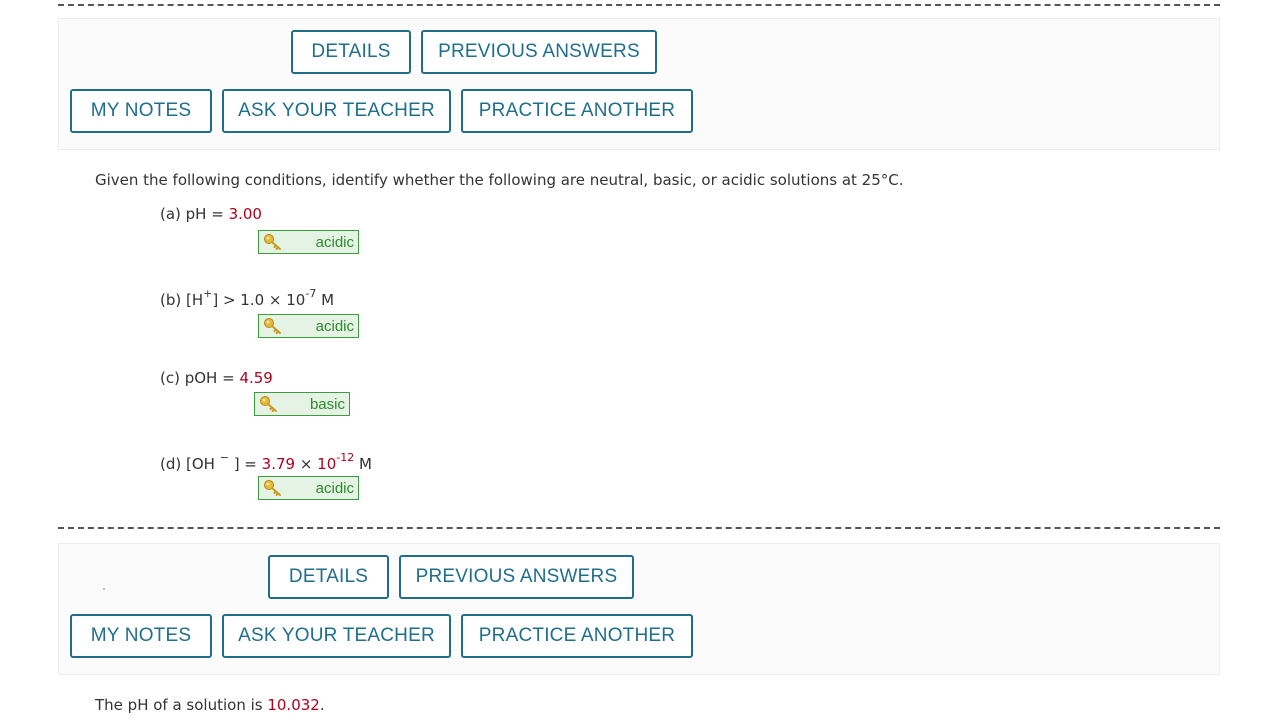  What do you see at coordinates (256, 378) in the screenshot?
I see `part-c-value: 4.59` at bounding box center [256, 378].